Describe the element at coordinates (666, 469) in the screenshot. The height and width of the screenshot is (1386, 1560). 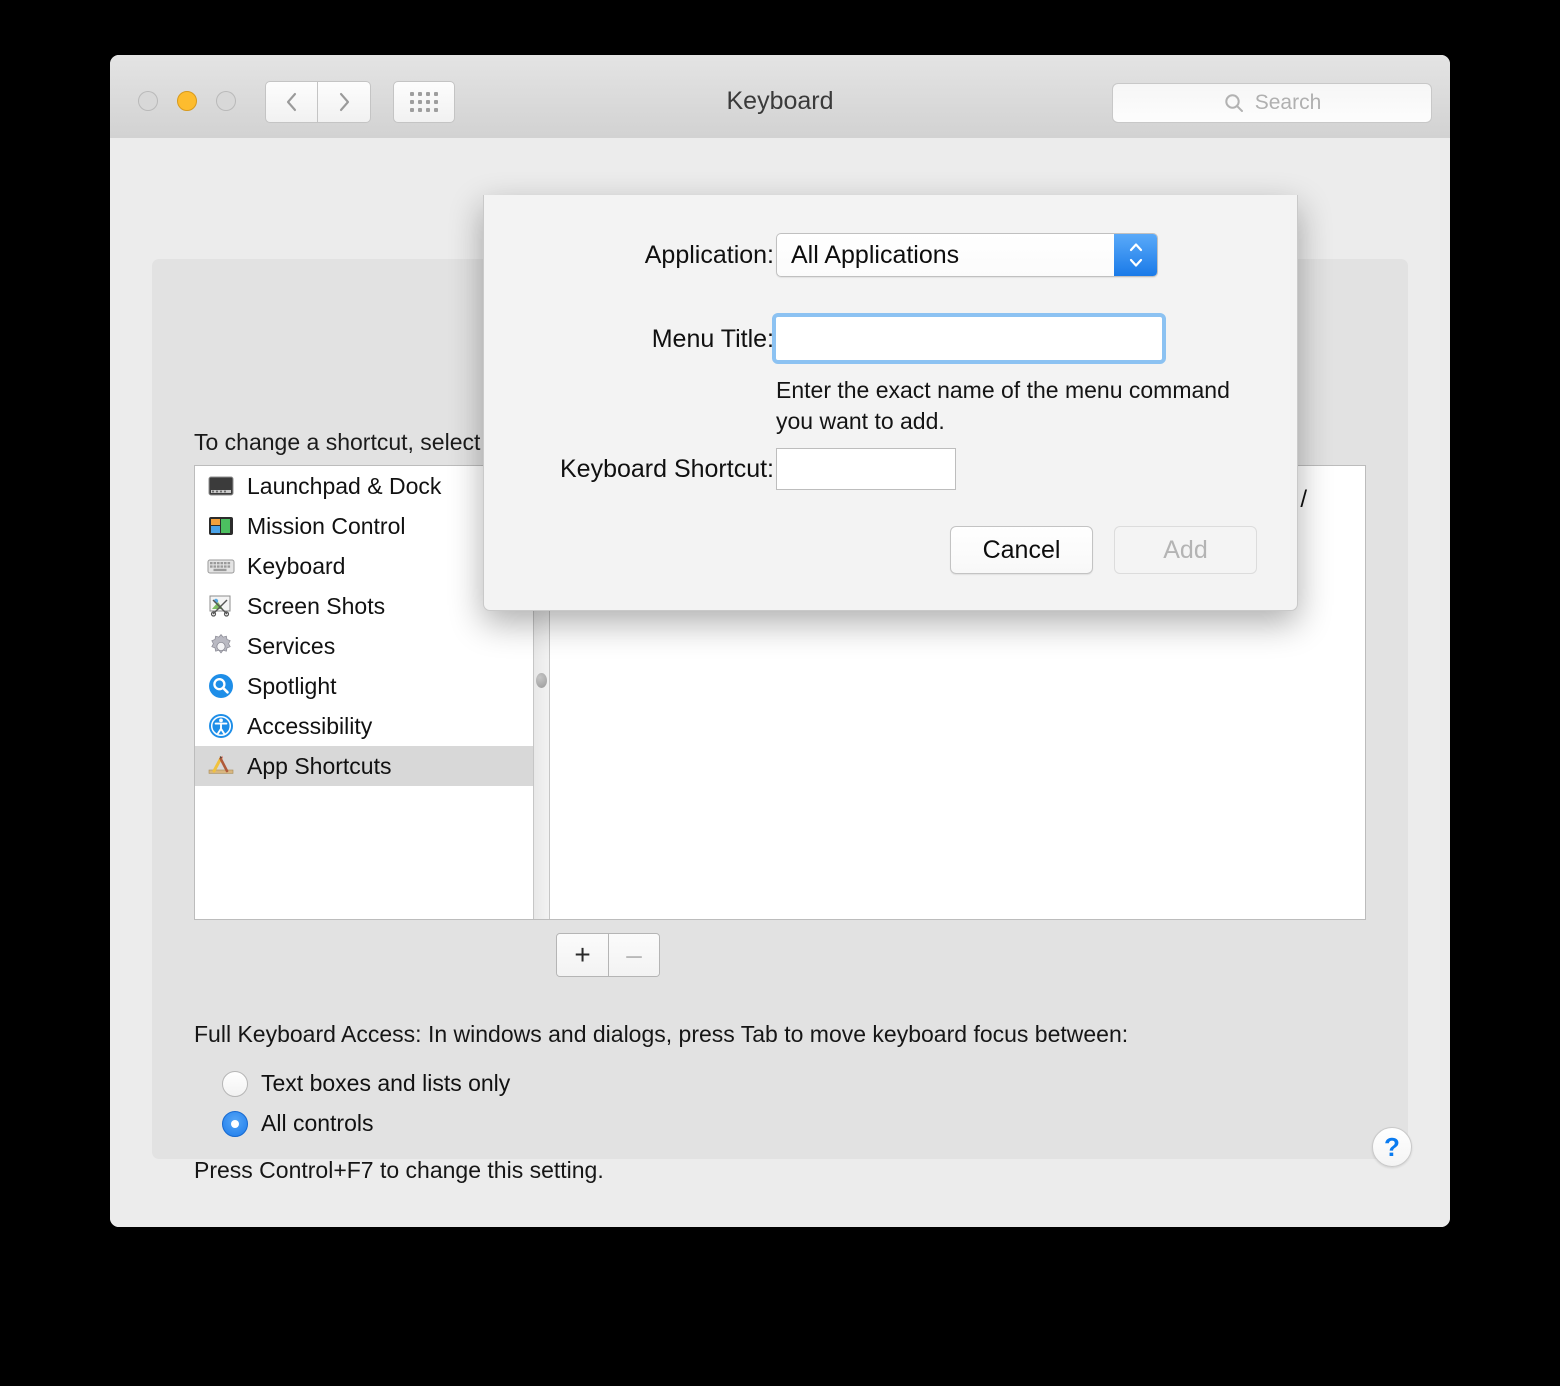
I see `keyboard-shortcut-label: Keyboard Shortcut:` at that location.